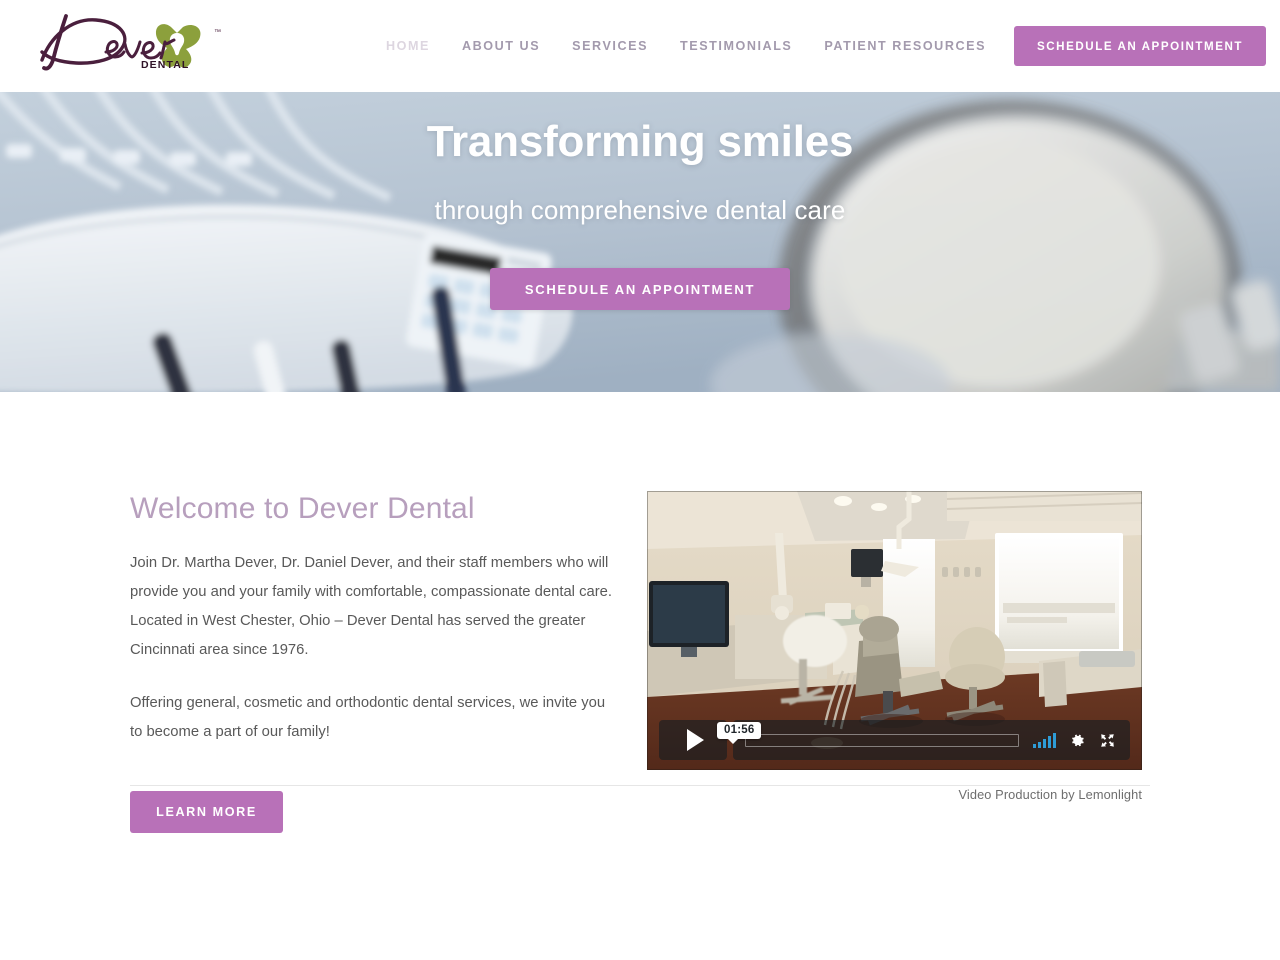  I want to click on section-divider, so click(640, 785).